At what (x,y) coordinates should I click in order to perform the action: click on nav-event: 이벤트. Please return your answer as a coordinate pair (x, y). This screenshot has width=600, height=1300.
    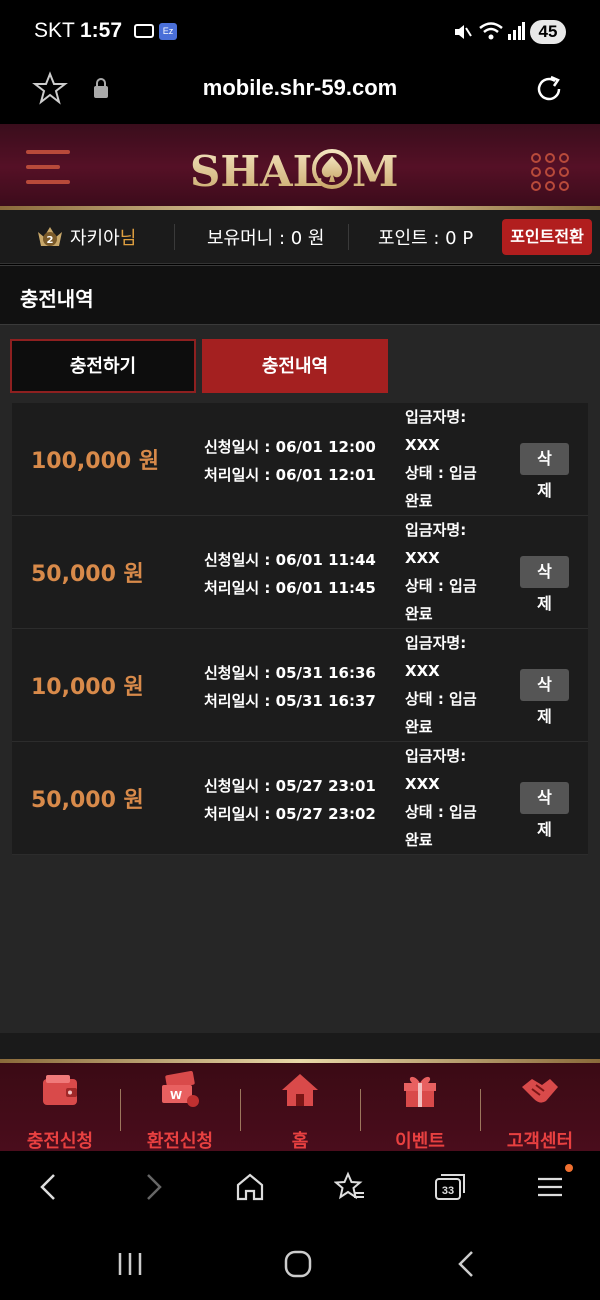
    Looking at the image, I should click on (420, 1110).